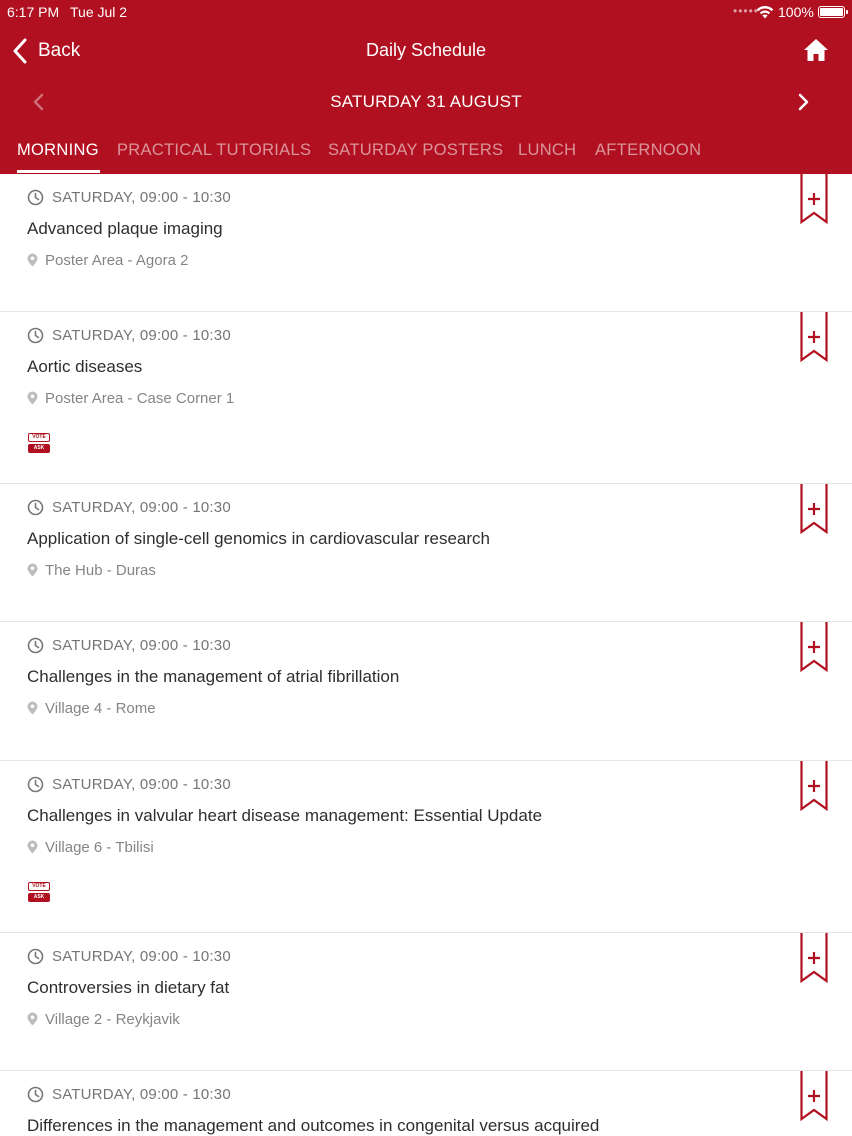 This screenshot has height=1136, width=852. I want to click on session-title: Controversies in dietary fat, so click(128, 987).